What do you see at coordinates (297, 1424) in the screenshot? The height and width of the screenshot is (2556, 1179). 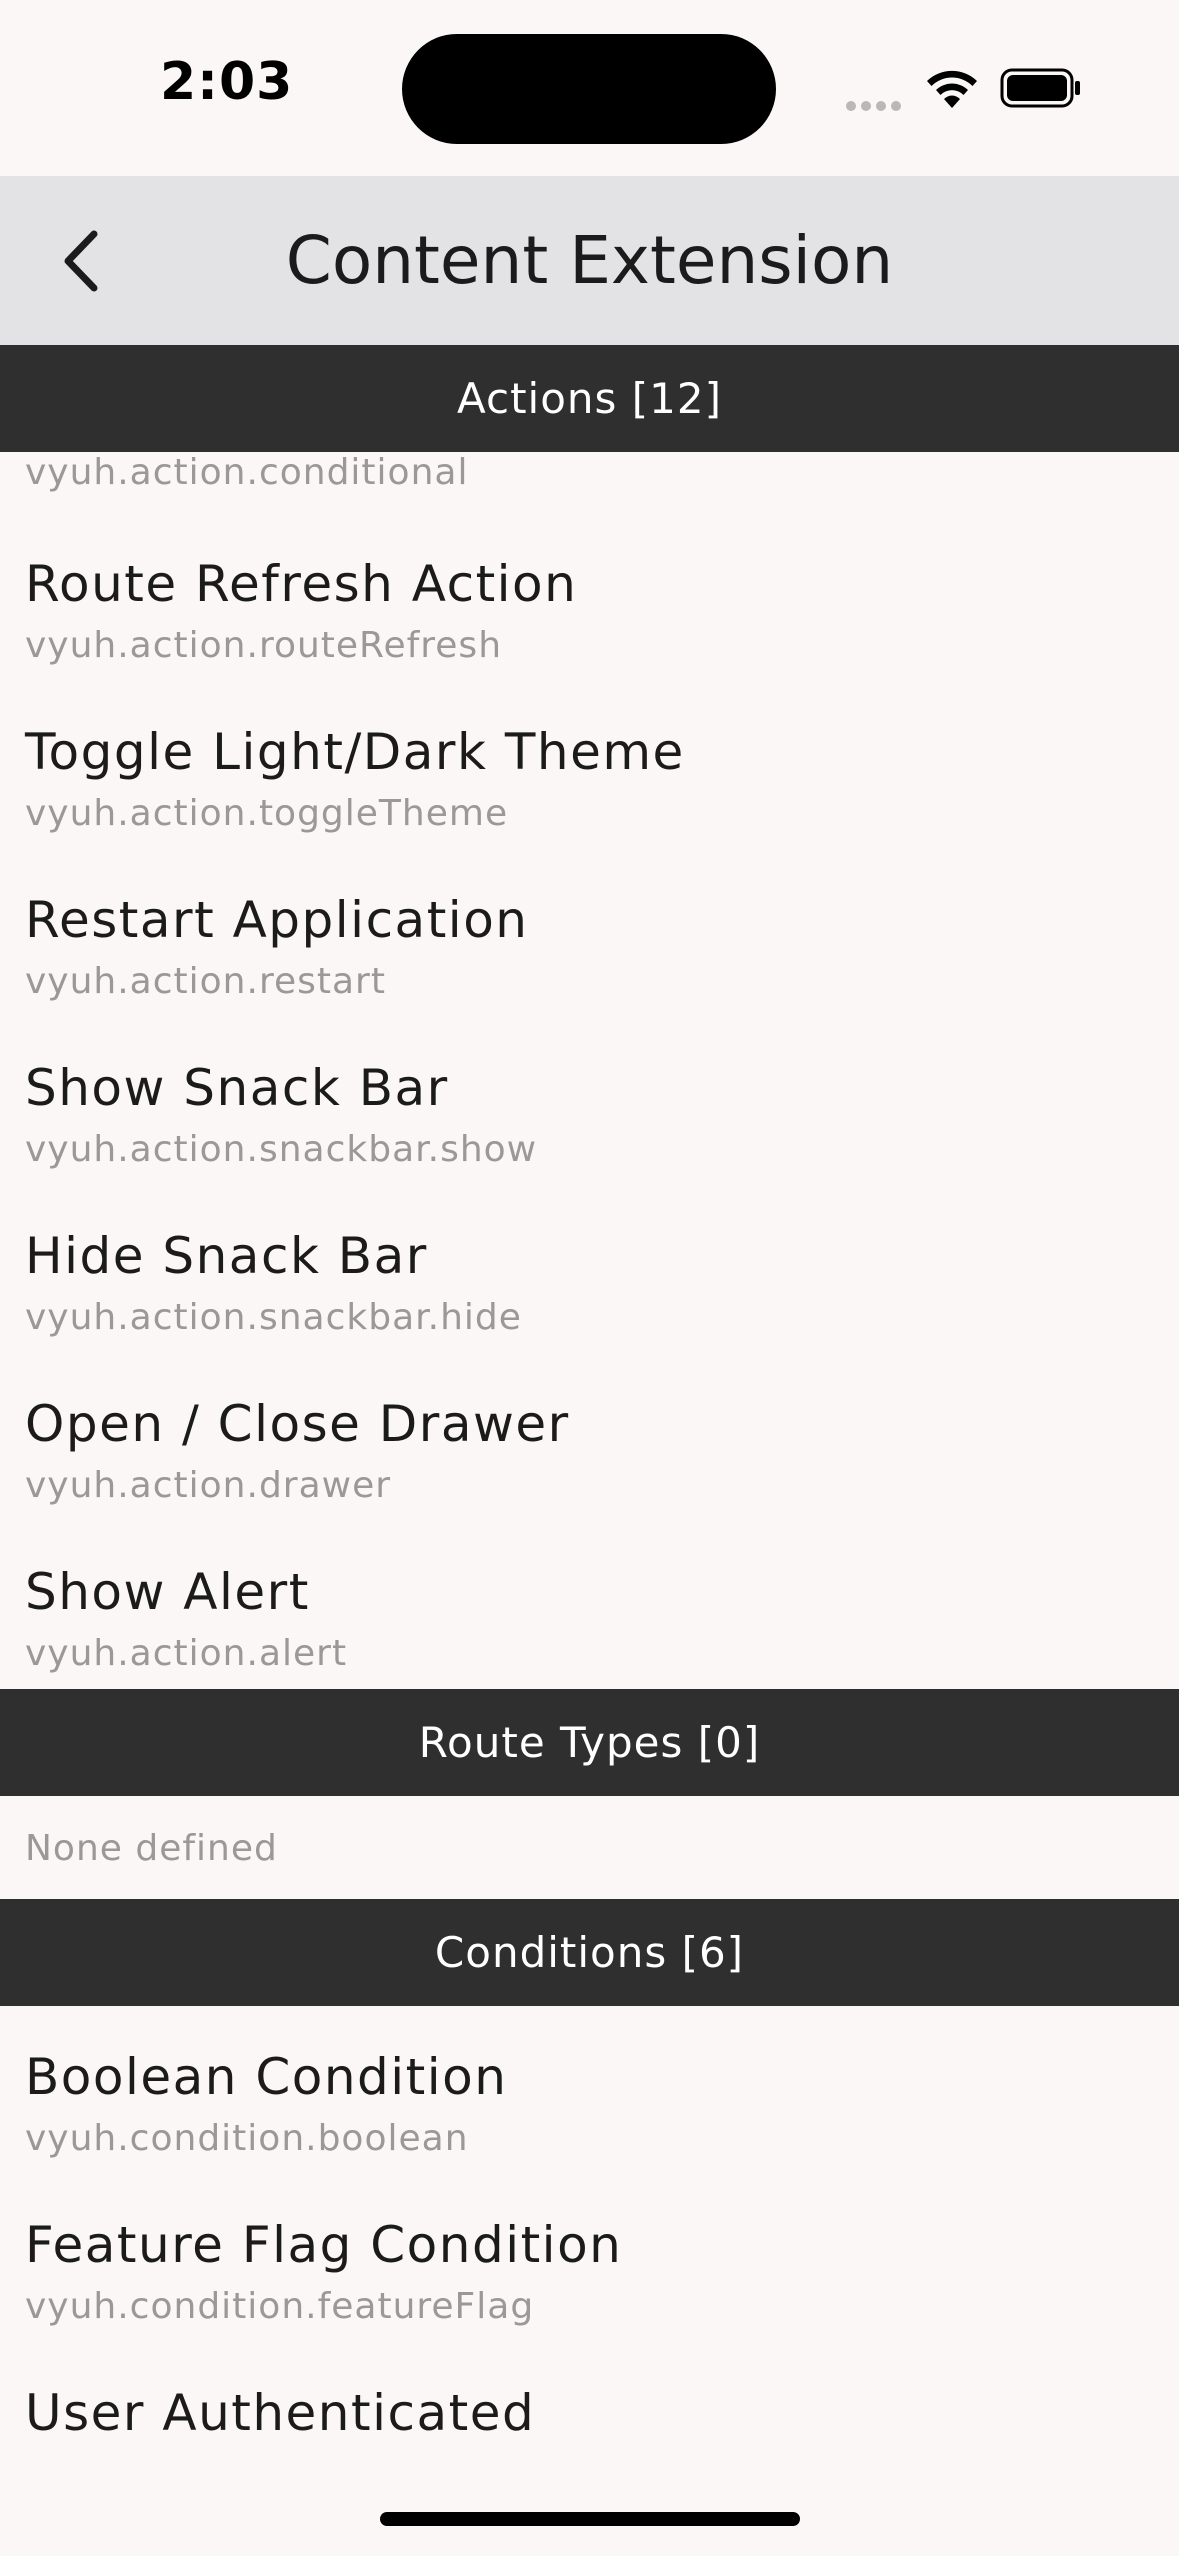 I see `list-item-title: Open / Close Drawer` at bounding box center [297, 1424].